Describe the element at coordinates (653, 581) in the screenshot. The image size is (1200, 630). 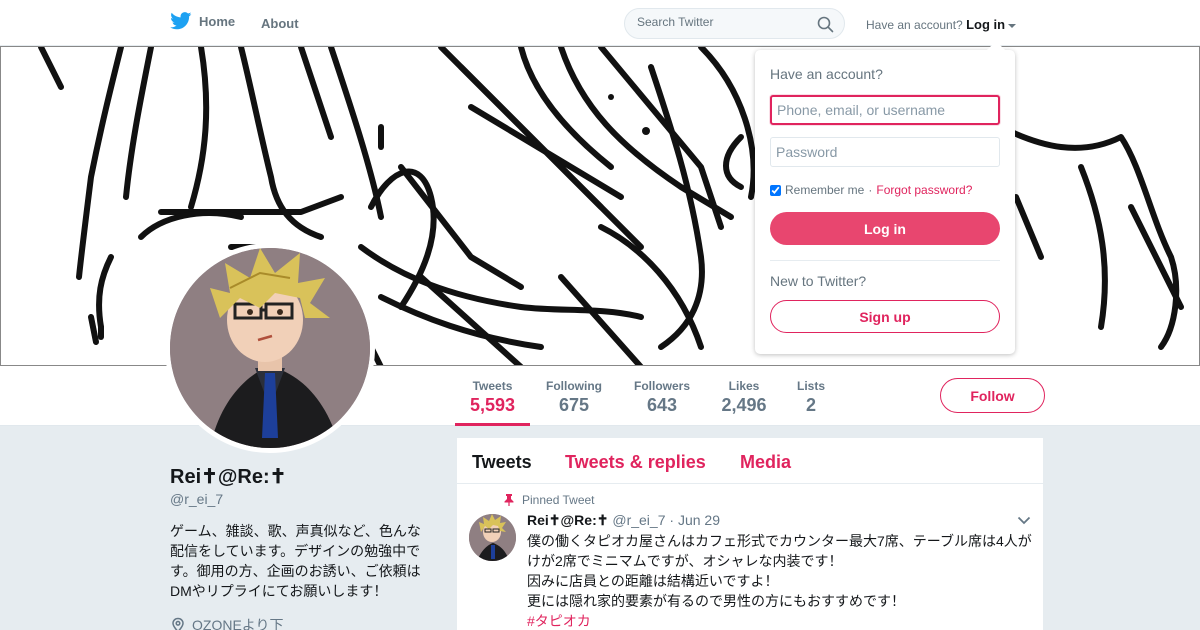
I see `tweet-line: 因みに店員との距離は結構近いですよ！` at that location.